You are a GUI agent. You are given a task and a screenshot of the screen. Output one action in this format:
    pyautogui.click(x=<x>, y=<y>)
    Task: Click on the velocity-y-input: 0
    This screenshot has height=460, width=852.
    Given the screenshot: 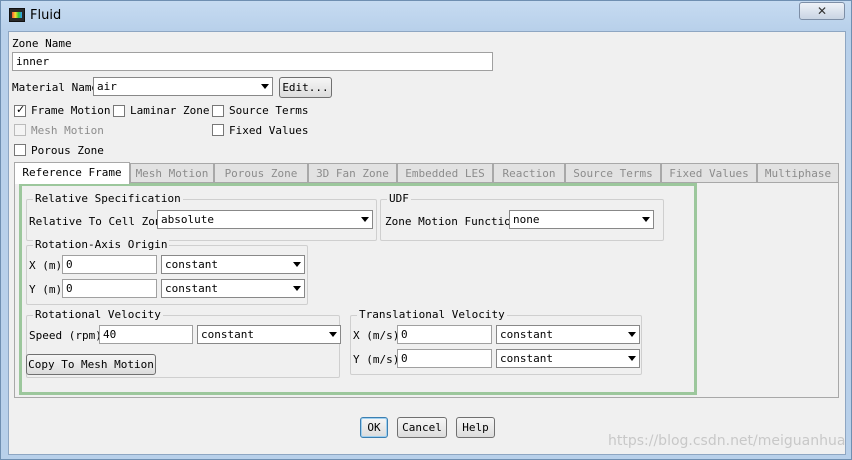 What is the action you would take?
    pyautogui.click(x=444, y=358)
    